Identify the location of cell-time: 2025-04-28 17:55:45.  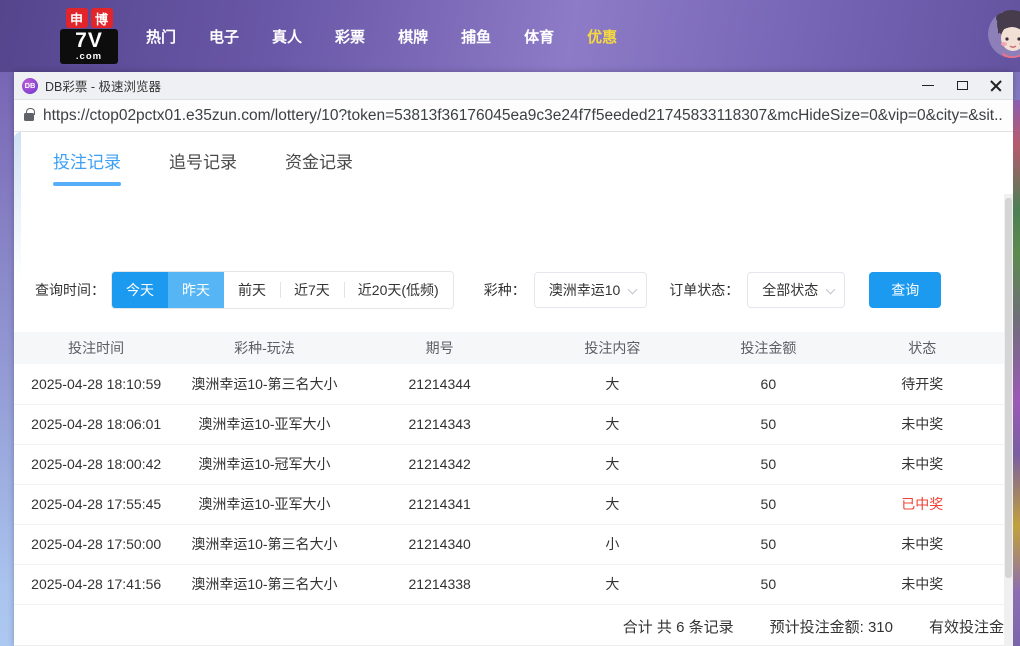
(96, 504).